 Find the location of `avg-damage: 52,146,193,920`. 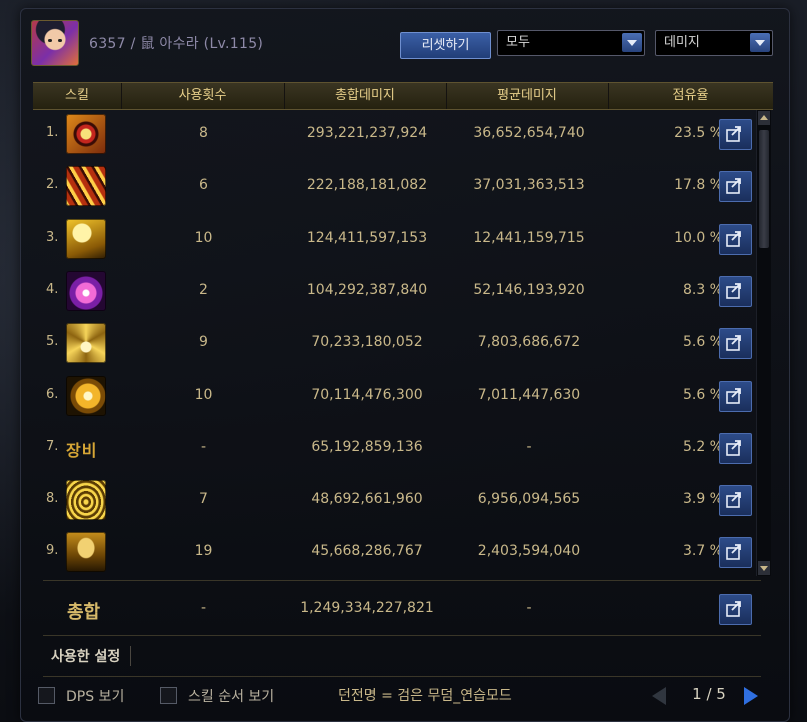

avg-damage: 52,146,193,920 is located at coordinates (529, 289).